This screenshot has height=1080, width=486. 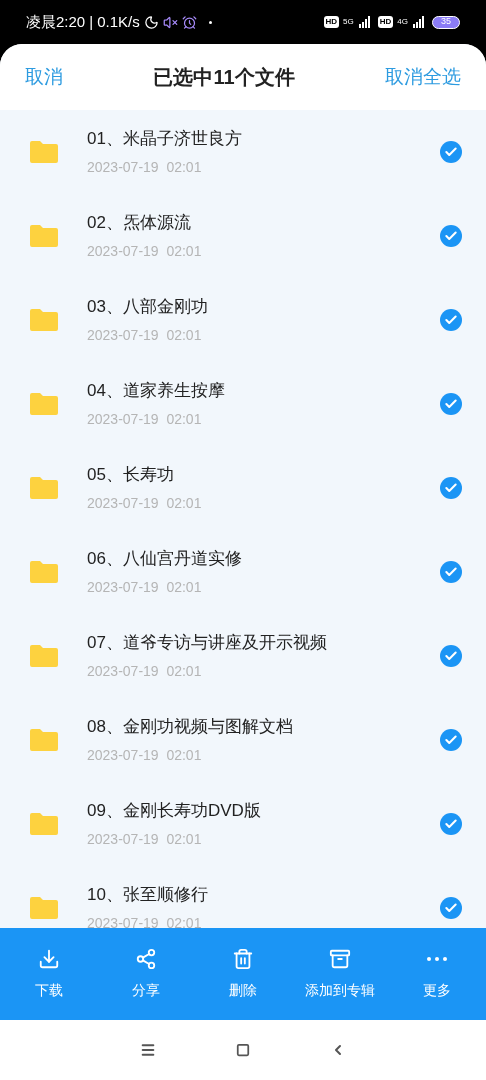 I want to click on file-row: 10、张至顺修行 2023-07-19 02:01, so click(x=243, y=897).